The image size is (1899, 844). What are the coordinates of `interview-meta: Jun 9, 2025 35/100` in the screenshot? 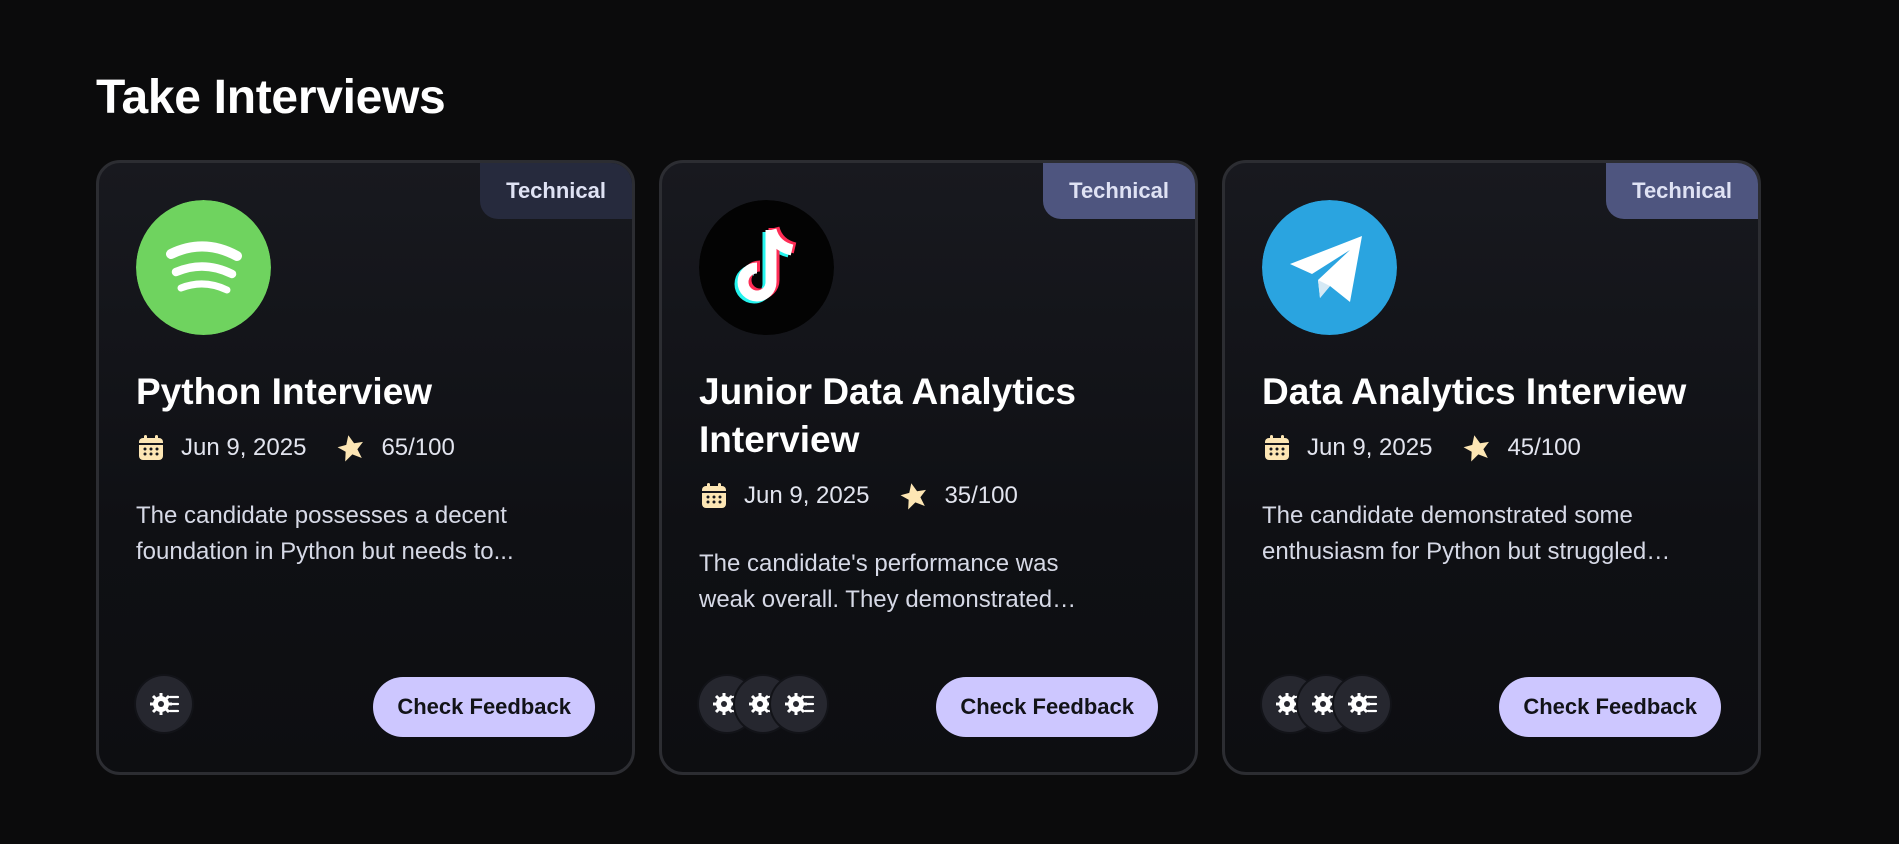 It's located at (858, 496).